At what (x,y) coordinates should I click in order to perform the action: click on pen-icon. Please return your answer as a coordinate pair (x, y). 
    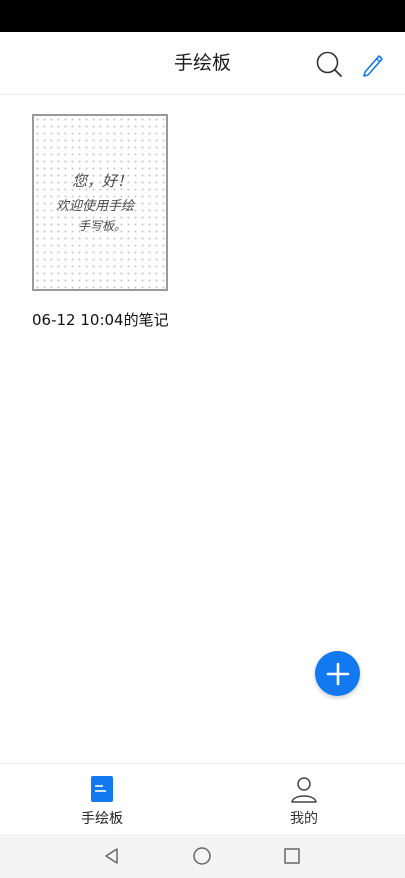
    Looking at the image, I should click on (373, 66).